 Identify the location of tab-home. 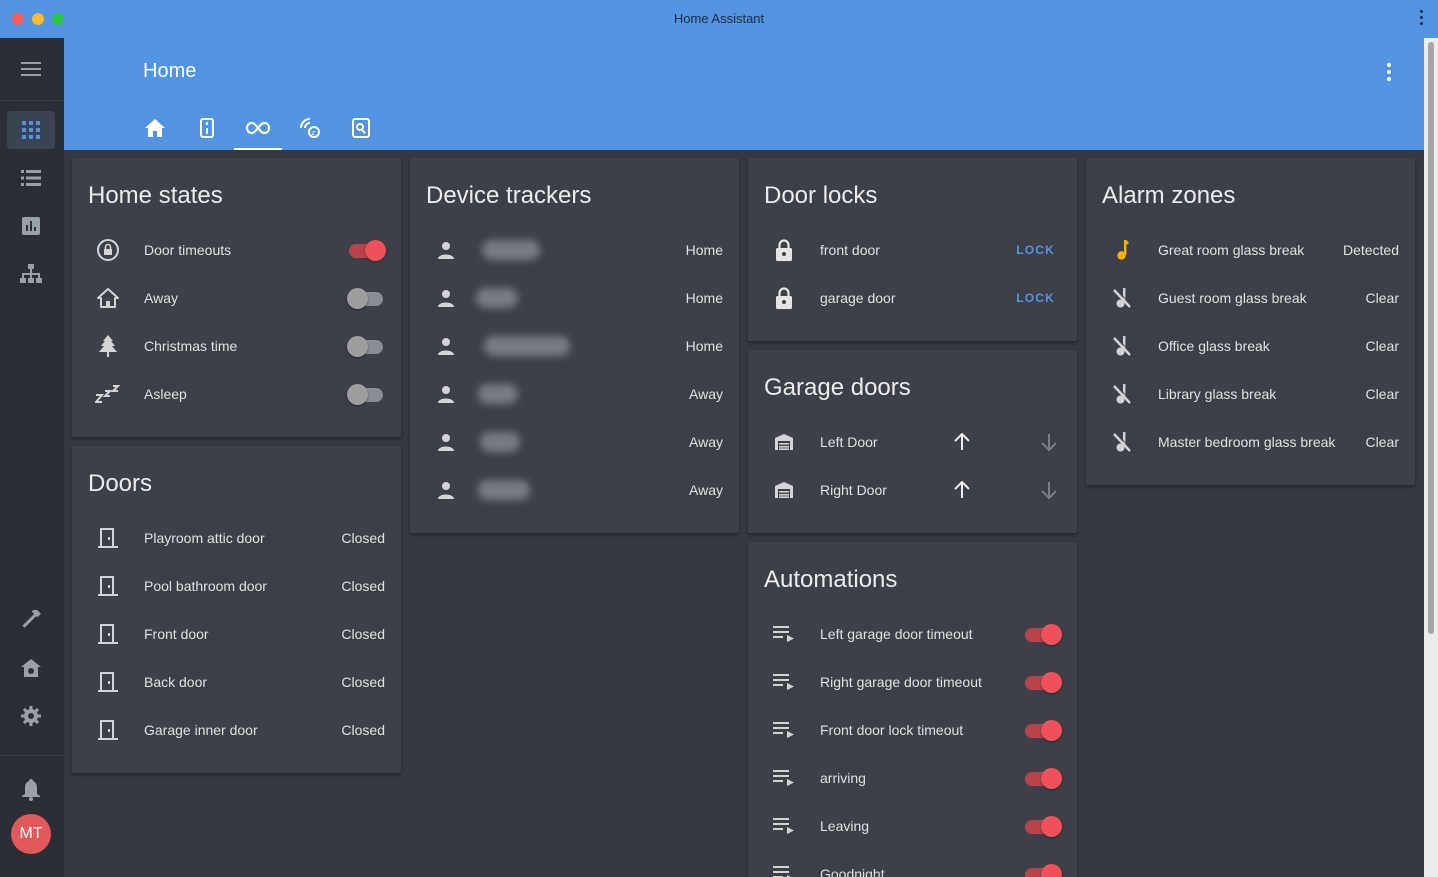
(155, 128).